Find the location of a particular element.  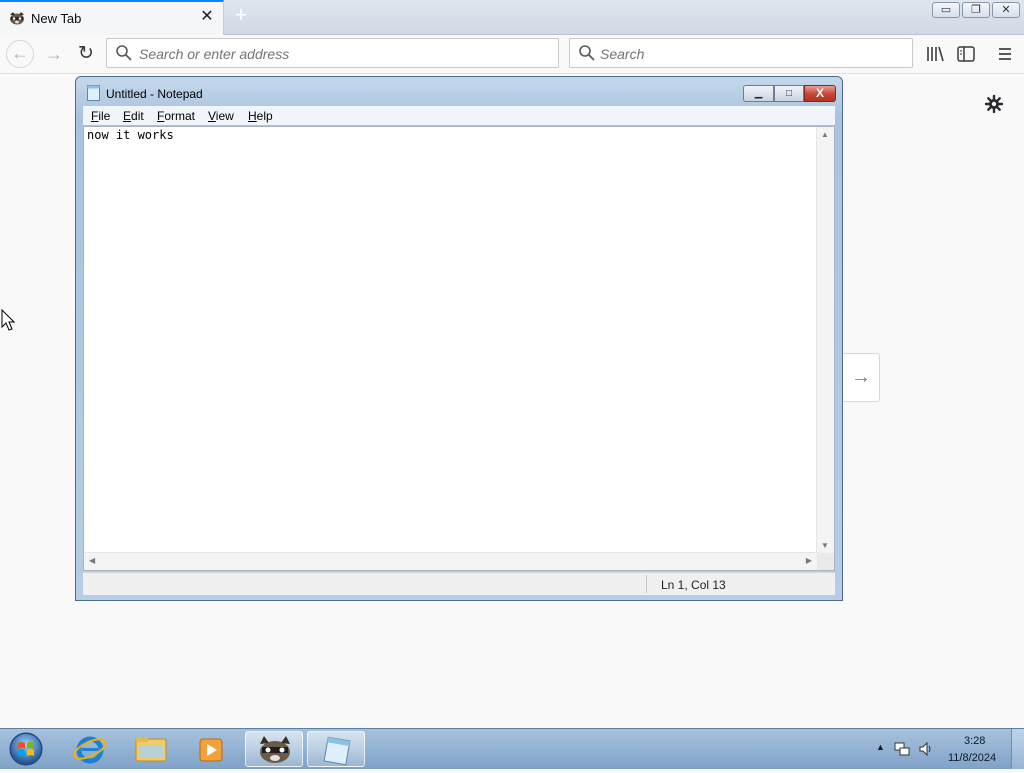

browser-restore-button: ❐ is located at coordinates (976, 10).